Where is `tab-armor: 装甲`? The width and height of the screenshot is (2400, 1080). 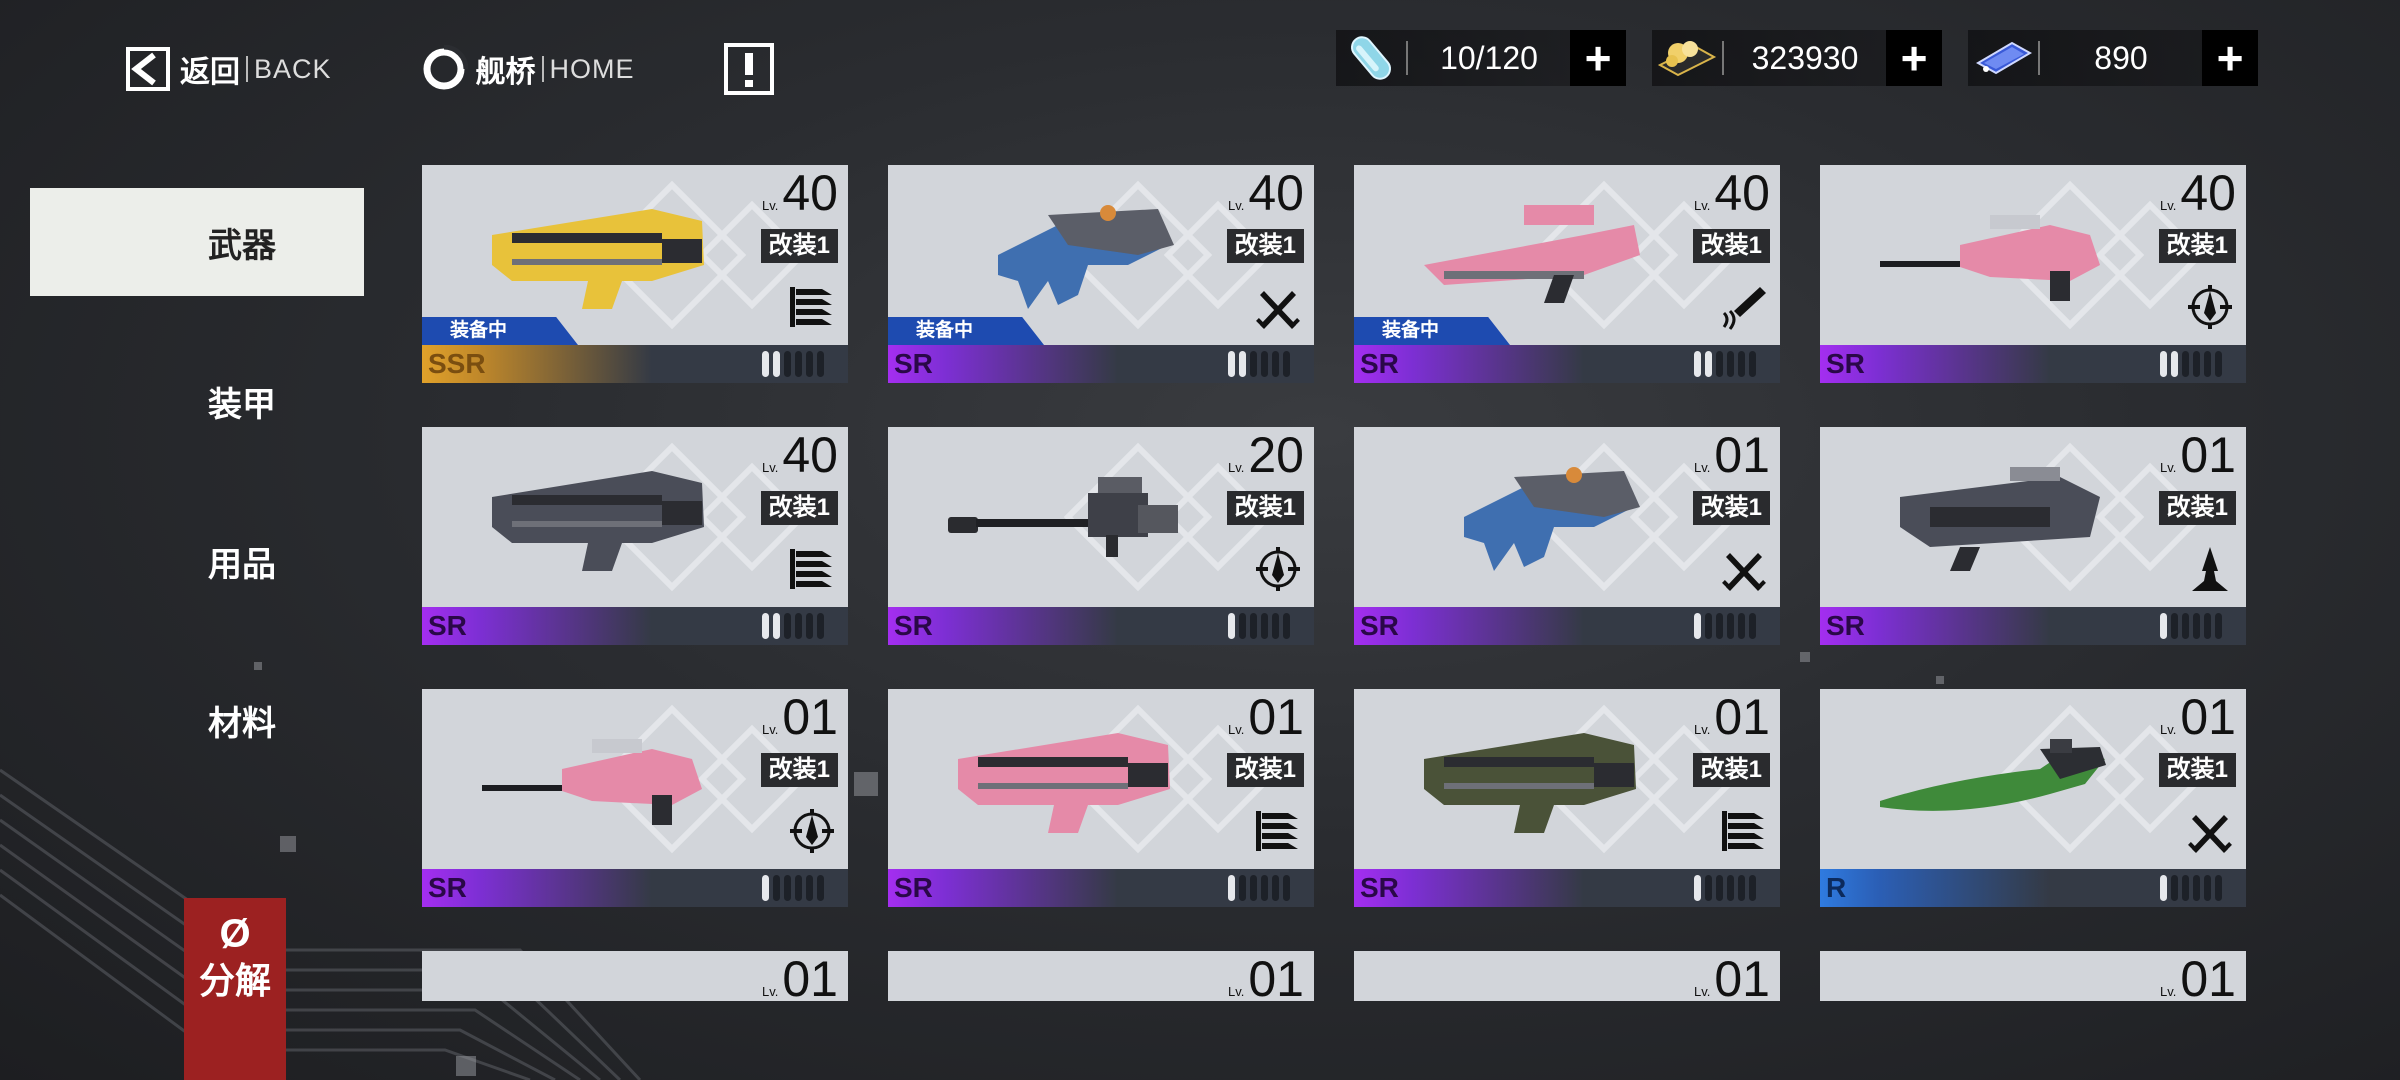
tab-armor: 装甲 is located at coordinates (197, 401).